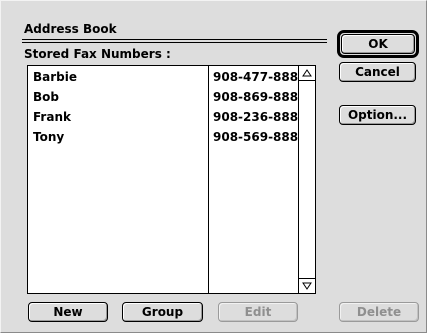 The height and width of the screenshot is (333, 427). Describe the element at coordinates (68, 312) in the screenshot. I see `new-button: New` at that location.